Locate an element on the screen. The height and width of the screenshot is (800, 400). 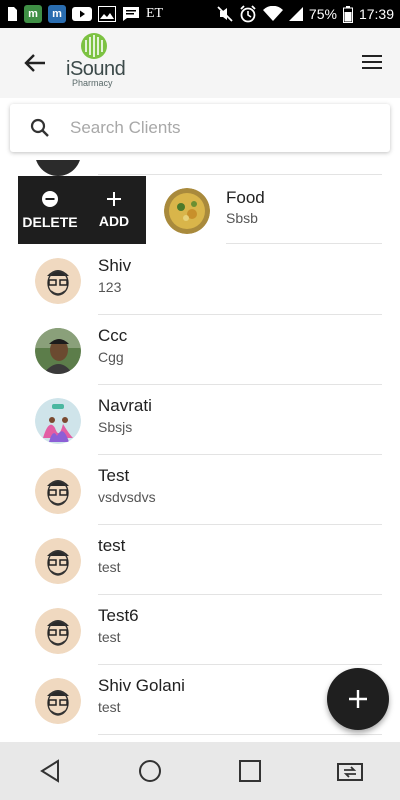
add-label: ADD is located at coordinates (114, 221).